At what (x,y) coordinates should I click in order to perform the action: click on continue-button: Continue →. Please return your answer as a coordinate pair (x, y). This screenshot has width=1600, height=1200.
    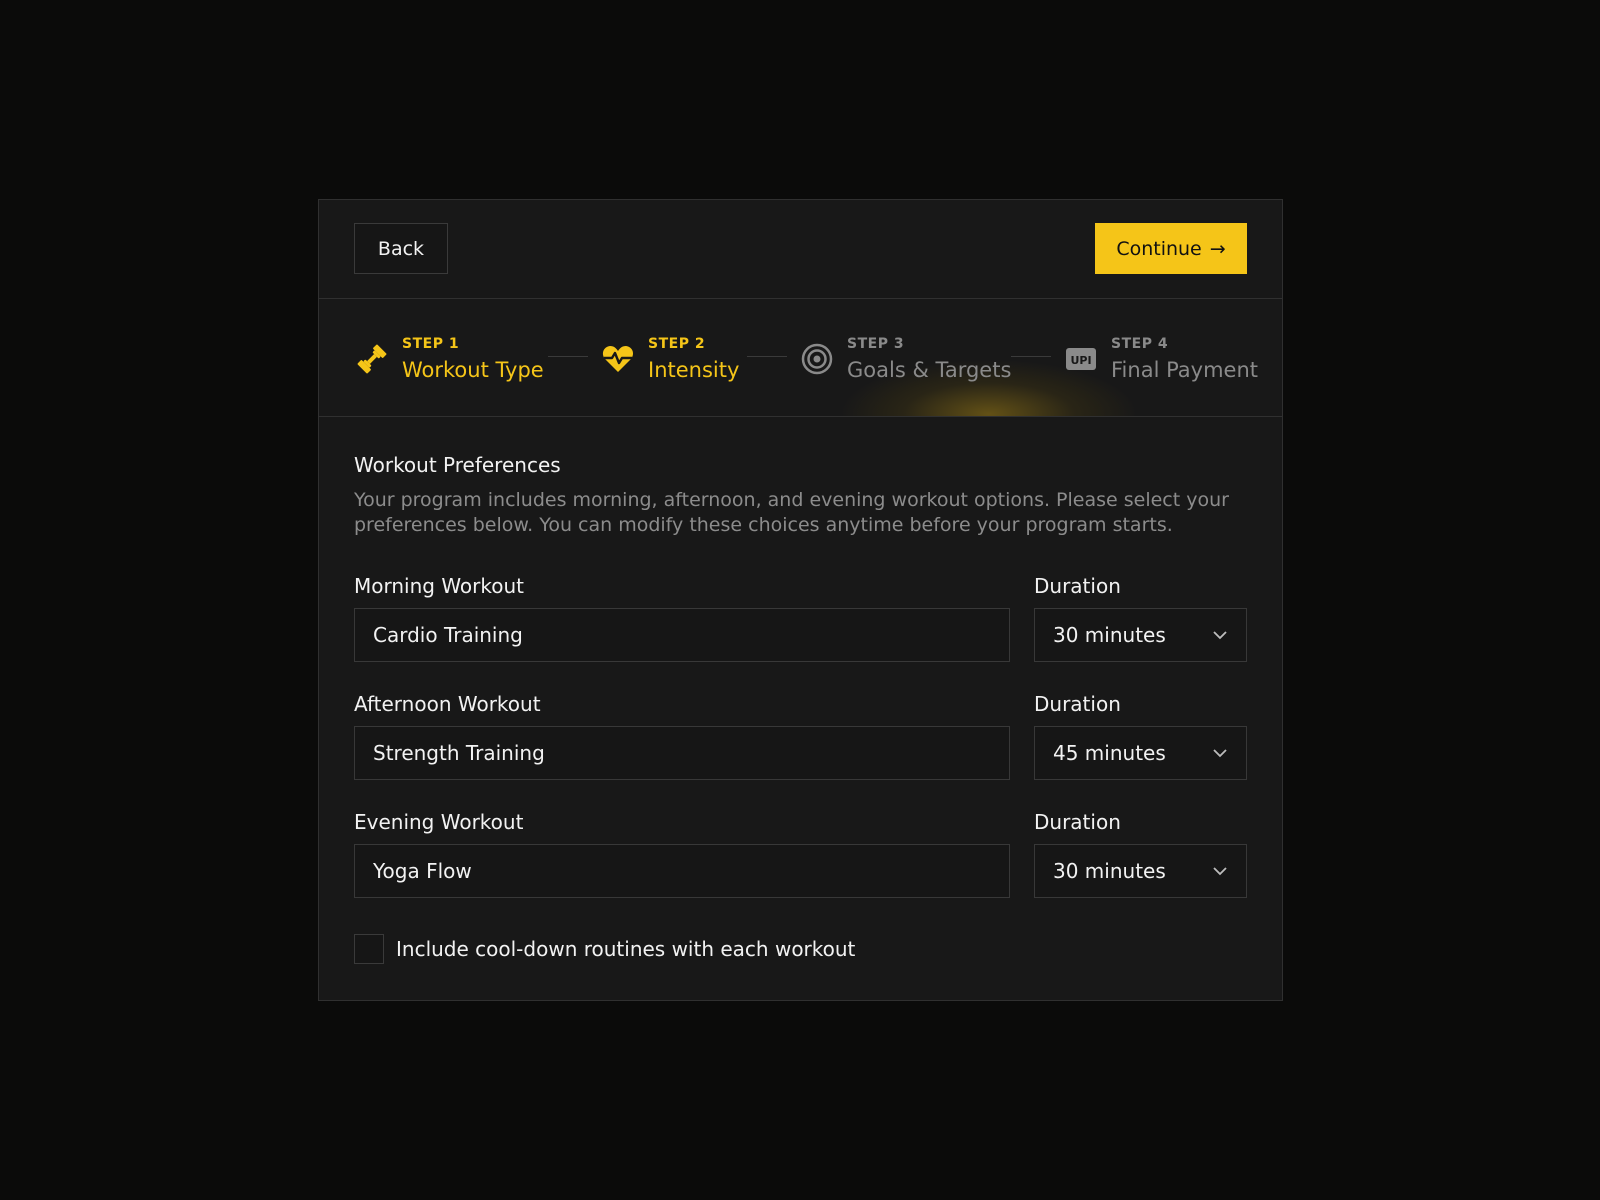
    Looking at the image, I should click on (1171, 248).